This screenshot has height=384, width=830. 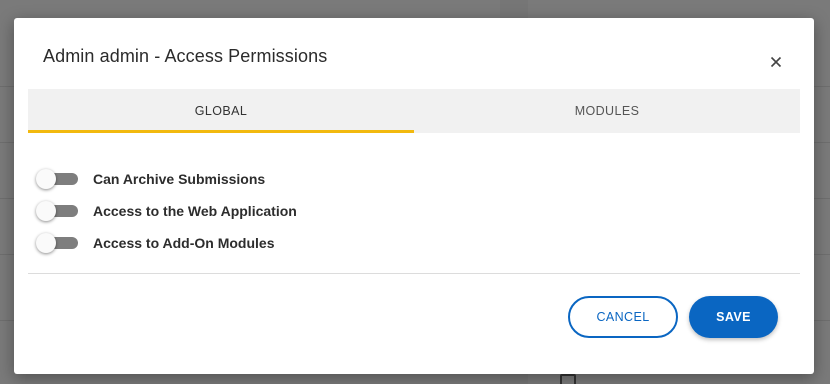 I want to click on tab-modules-label: MODULES, so click(x=607, y=111).